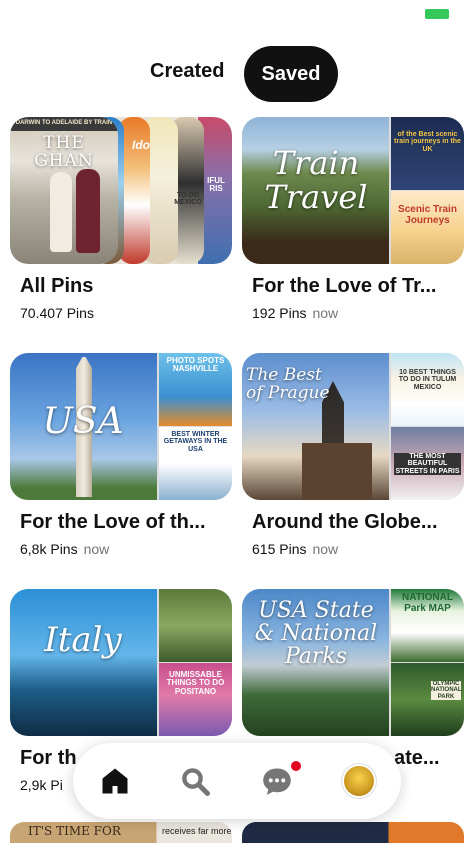  I want to click on cover-title: Train Travel, so click(316, 180).